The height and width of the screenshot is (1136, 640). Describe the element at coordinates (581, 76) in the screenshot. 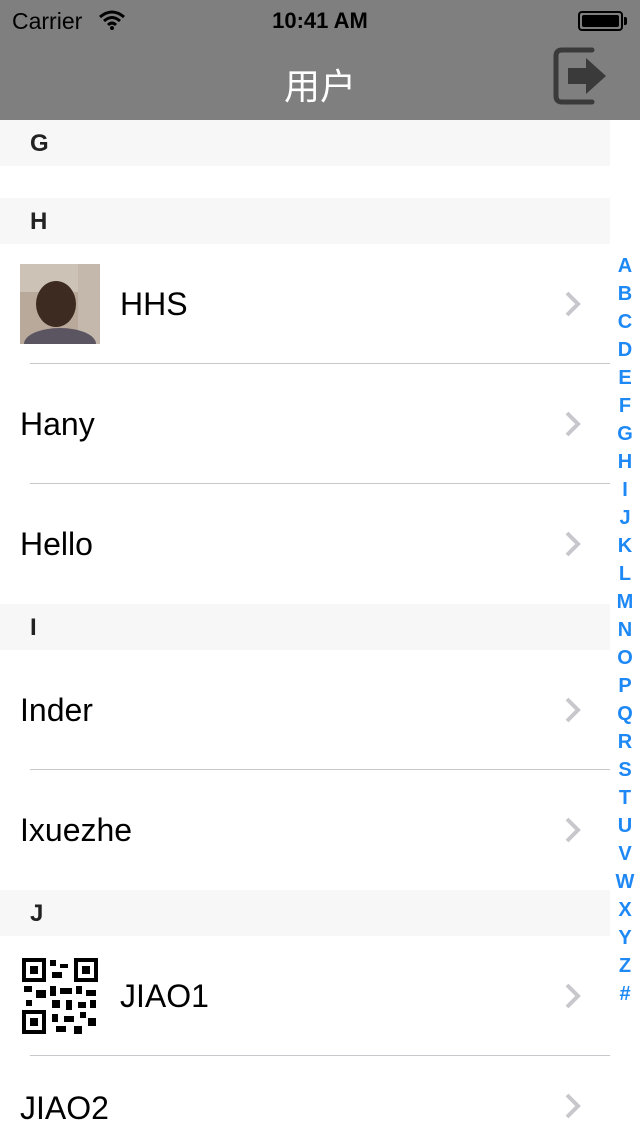

I see `sign-out-icon` at that location.